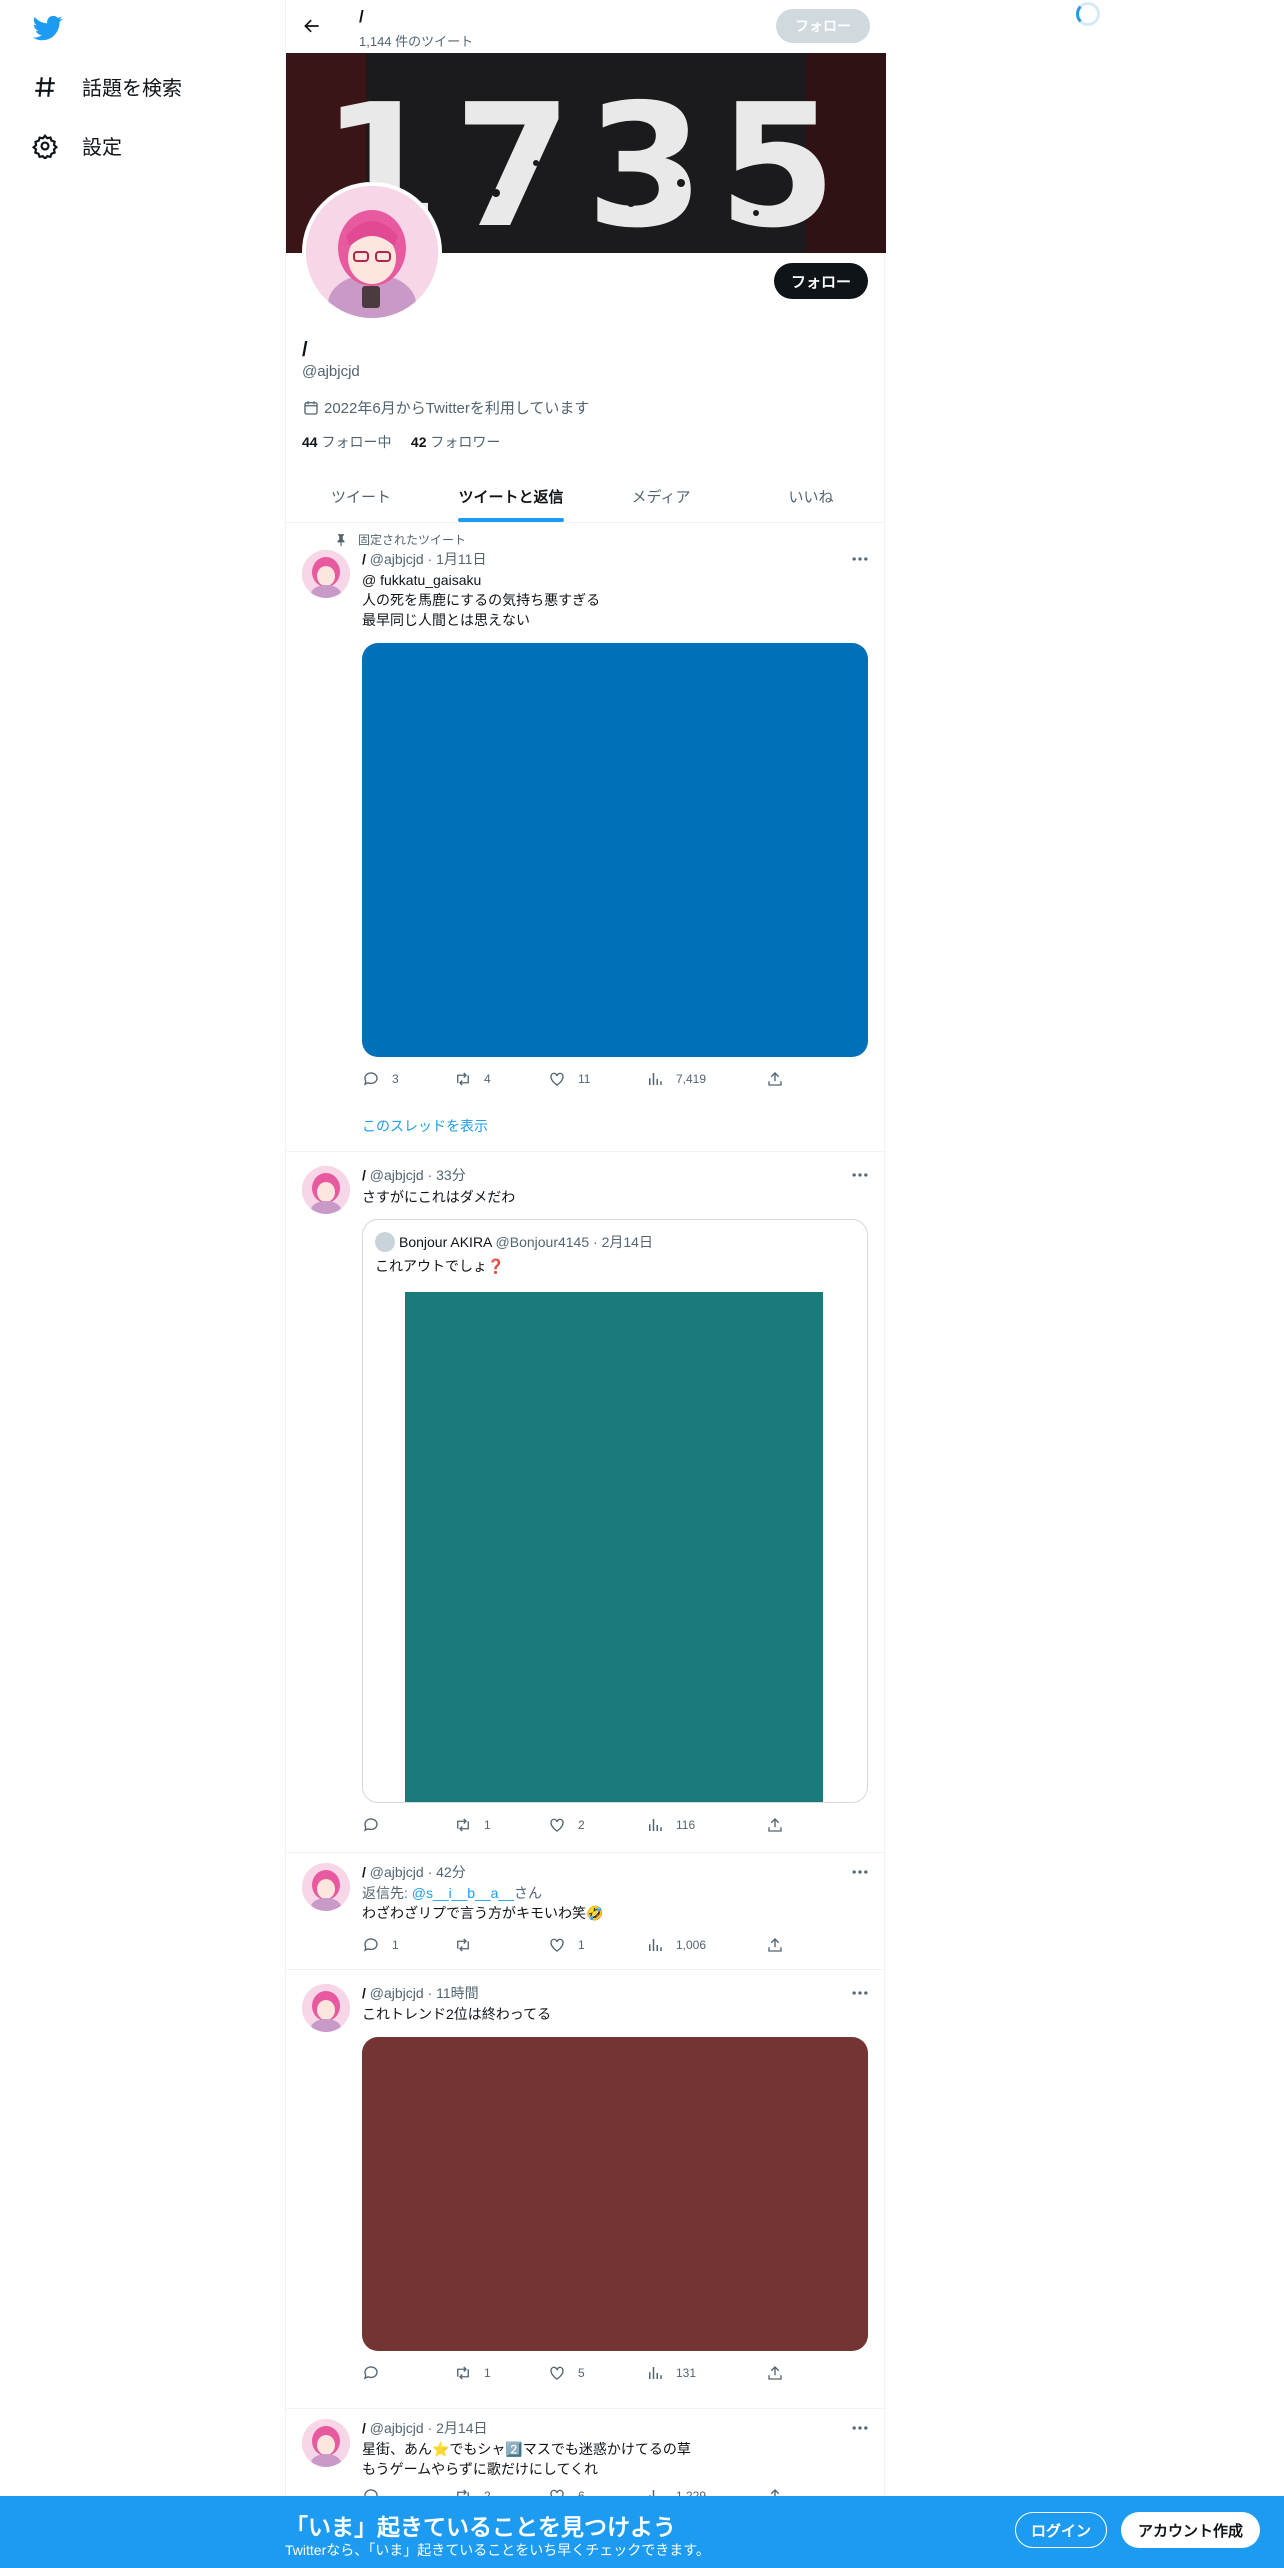  I want to click on tweet-header: / @ajbjcjd · 33分, so click(414, 1175).